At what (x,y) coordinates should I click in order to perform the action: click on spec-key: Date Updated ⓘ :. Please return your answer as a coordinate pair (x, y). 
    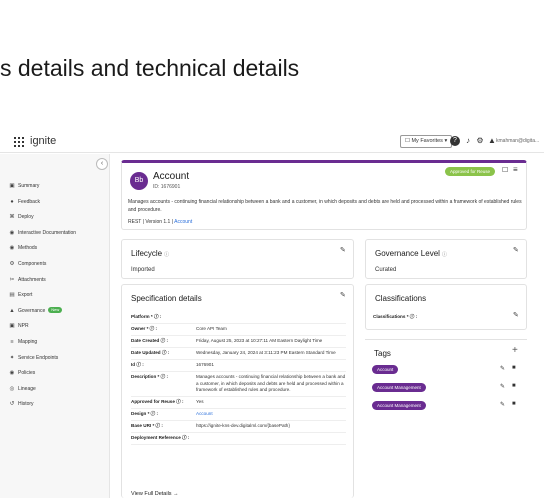
    Looking at the image, I should click on (150, 352).